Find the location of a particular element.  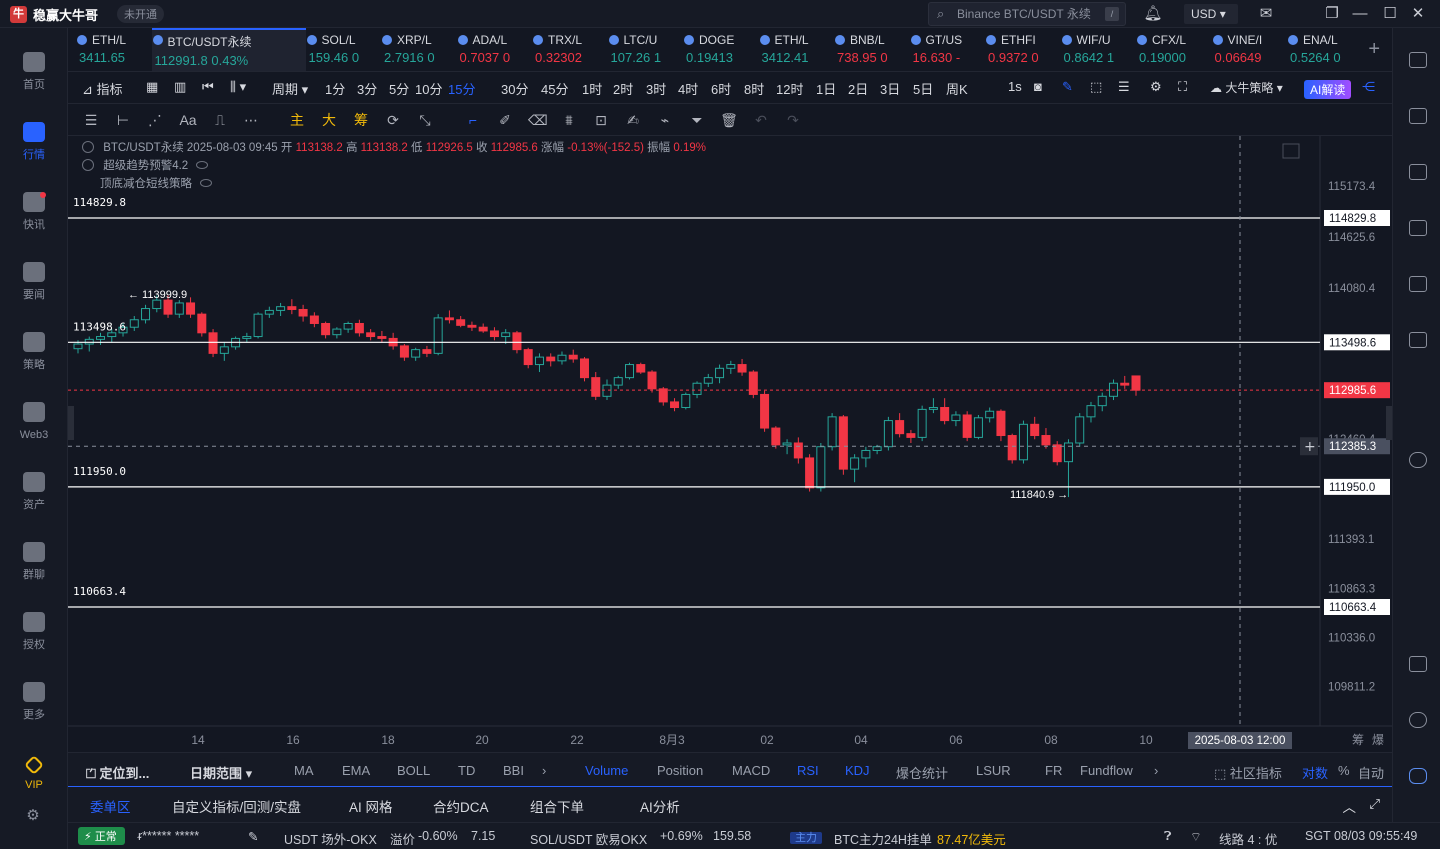

eye-hidden-icon is located at coordinates (202, 165).